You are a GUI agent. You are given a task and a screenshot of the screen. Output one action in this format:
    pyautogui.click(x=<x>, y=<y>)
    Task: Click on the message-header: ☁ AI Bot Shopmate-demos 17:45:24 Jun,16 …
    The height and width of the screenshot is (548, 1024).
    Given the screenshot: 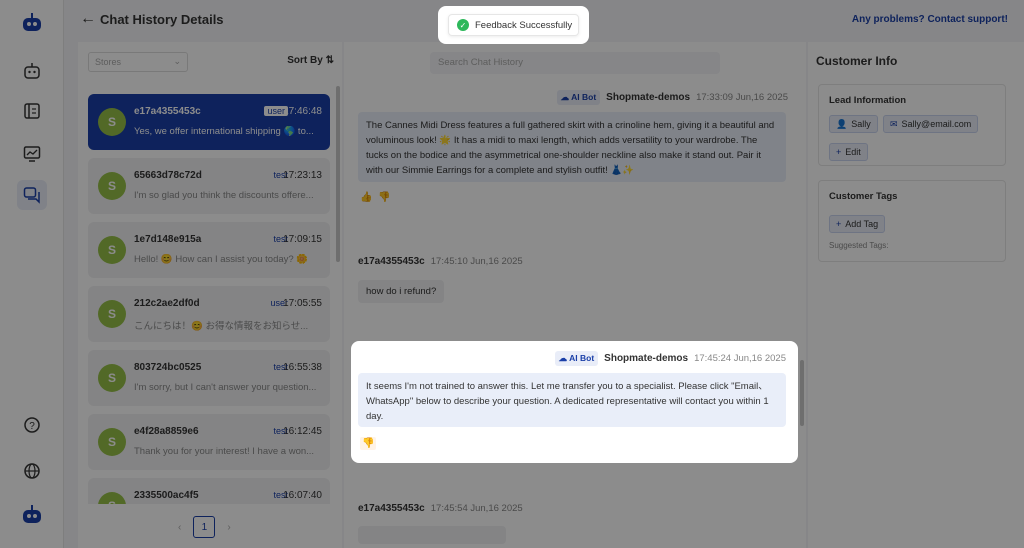 What is the action you would take?
    pyautogui.click(x=670, y=358)
    